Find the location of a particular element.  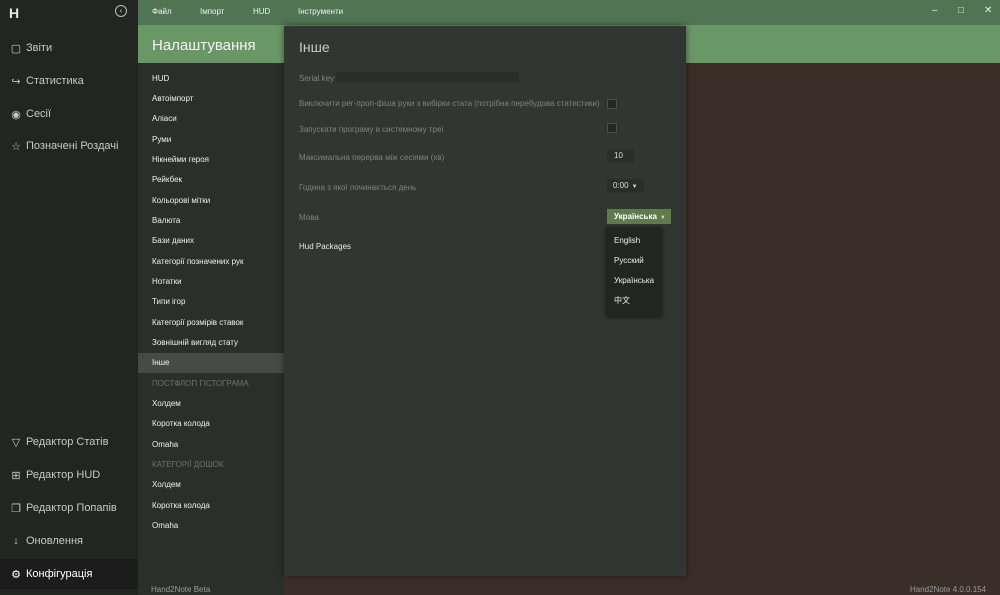

serial-key-input is located at coordinates (427, 77).